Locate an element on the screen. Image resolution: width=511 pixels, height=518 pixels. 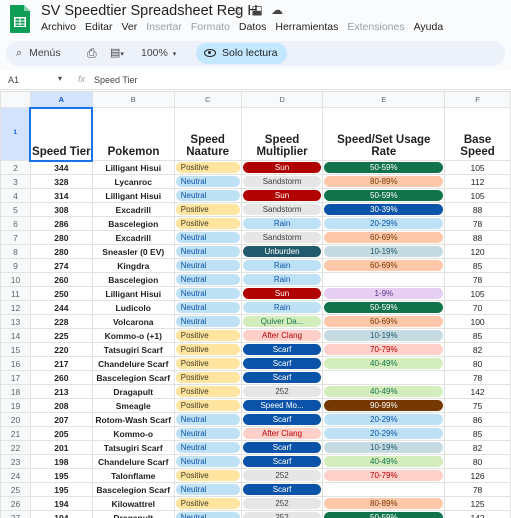
document-title: SV Speedtier Spreadsheet Reg H is located at coordinates (149, 11).